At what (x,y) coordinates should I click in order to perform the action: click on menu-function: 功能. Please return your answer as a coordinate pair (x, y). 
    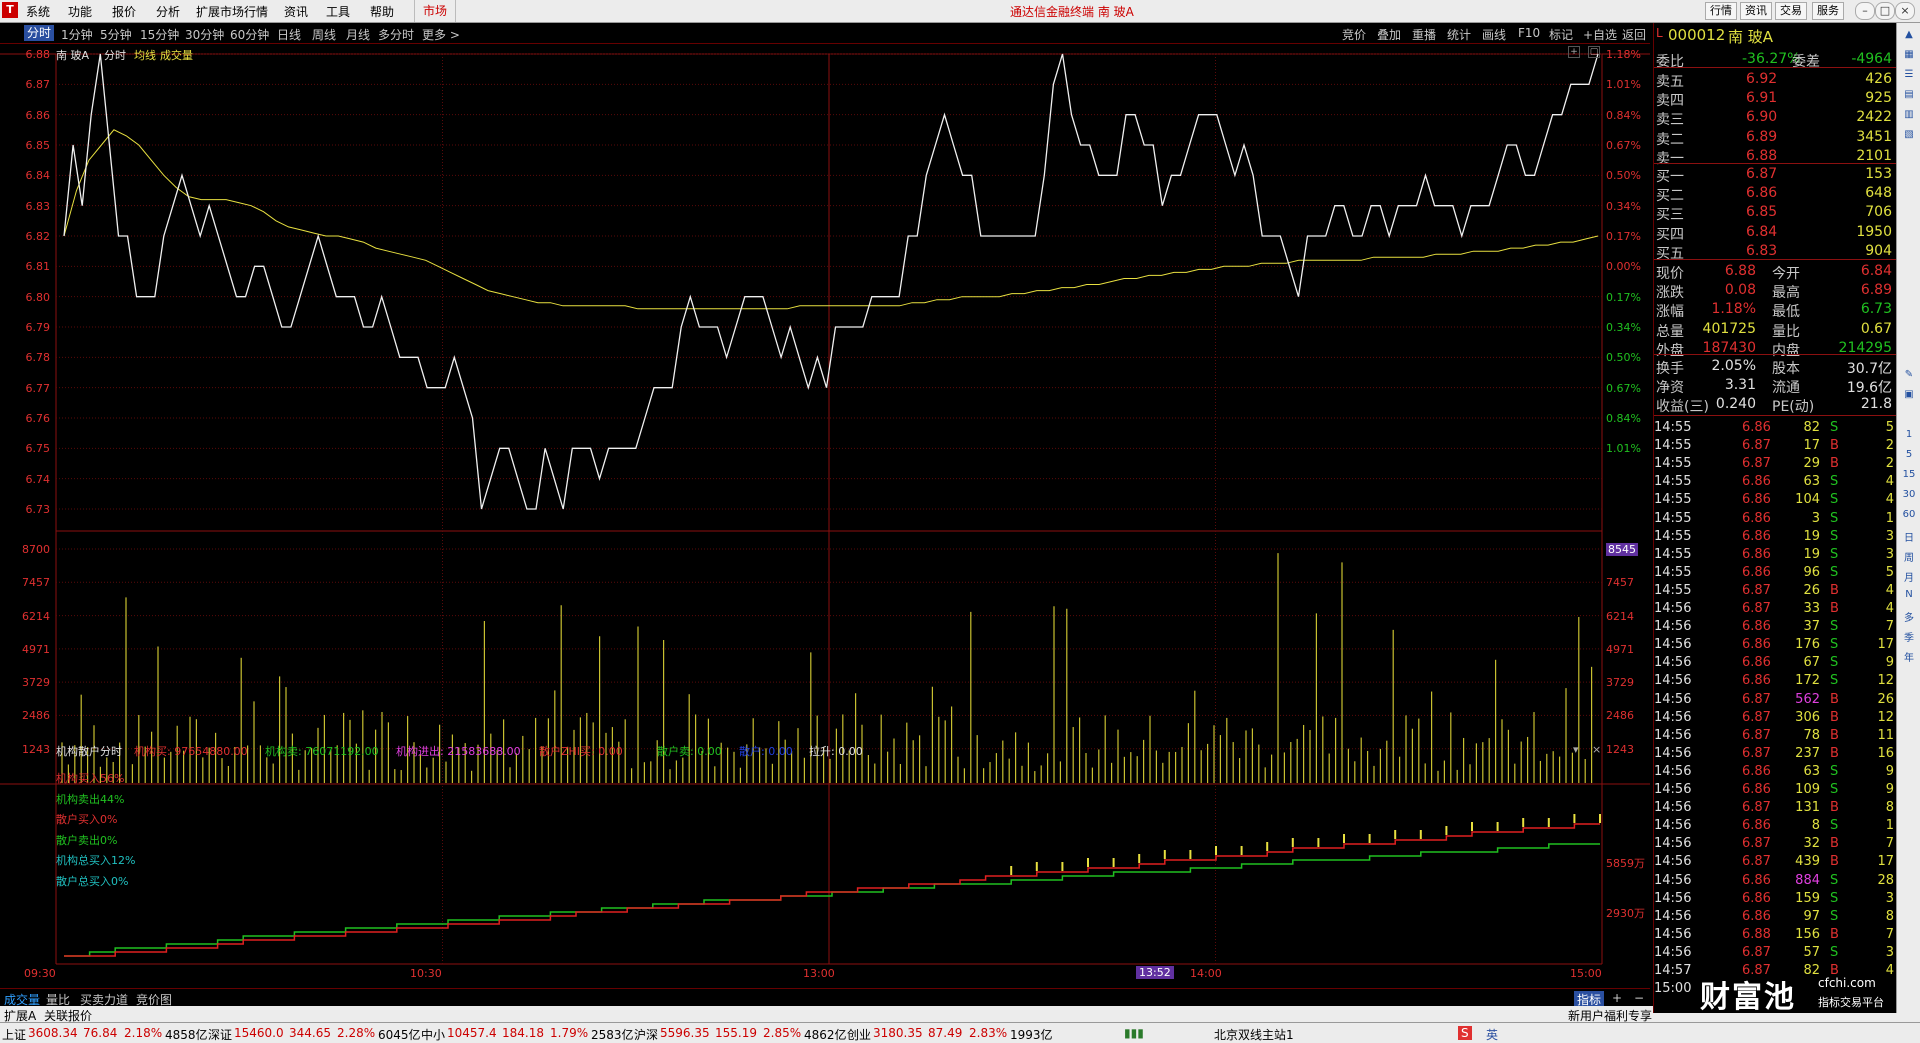
    Looking at the image, I should click on (80, 11).